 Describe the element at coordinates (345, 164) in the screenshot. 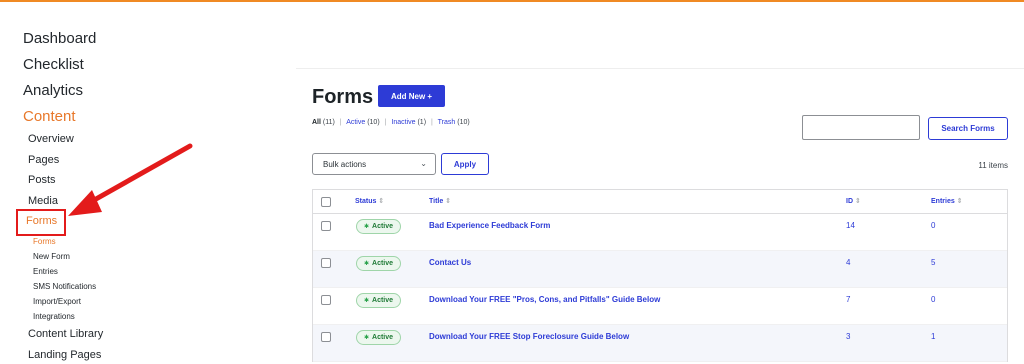

I see `bulk-actions-value: Bulk actions` at that location.